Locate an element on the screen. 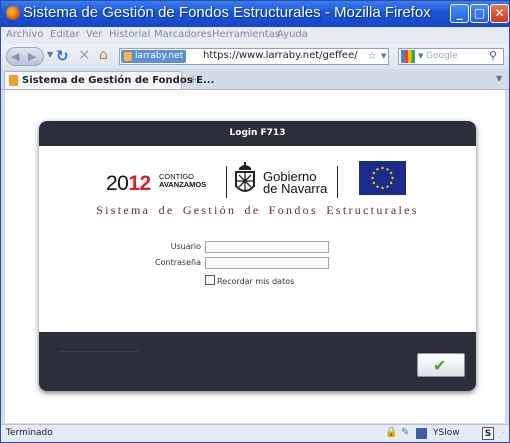  menu-ayuda: Ayuda is located at coordinates (292, 34).